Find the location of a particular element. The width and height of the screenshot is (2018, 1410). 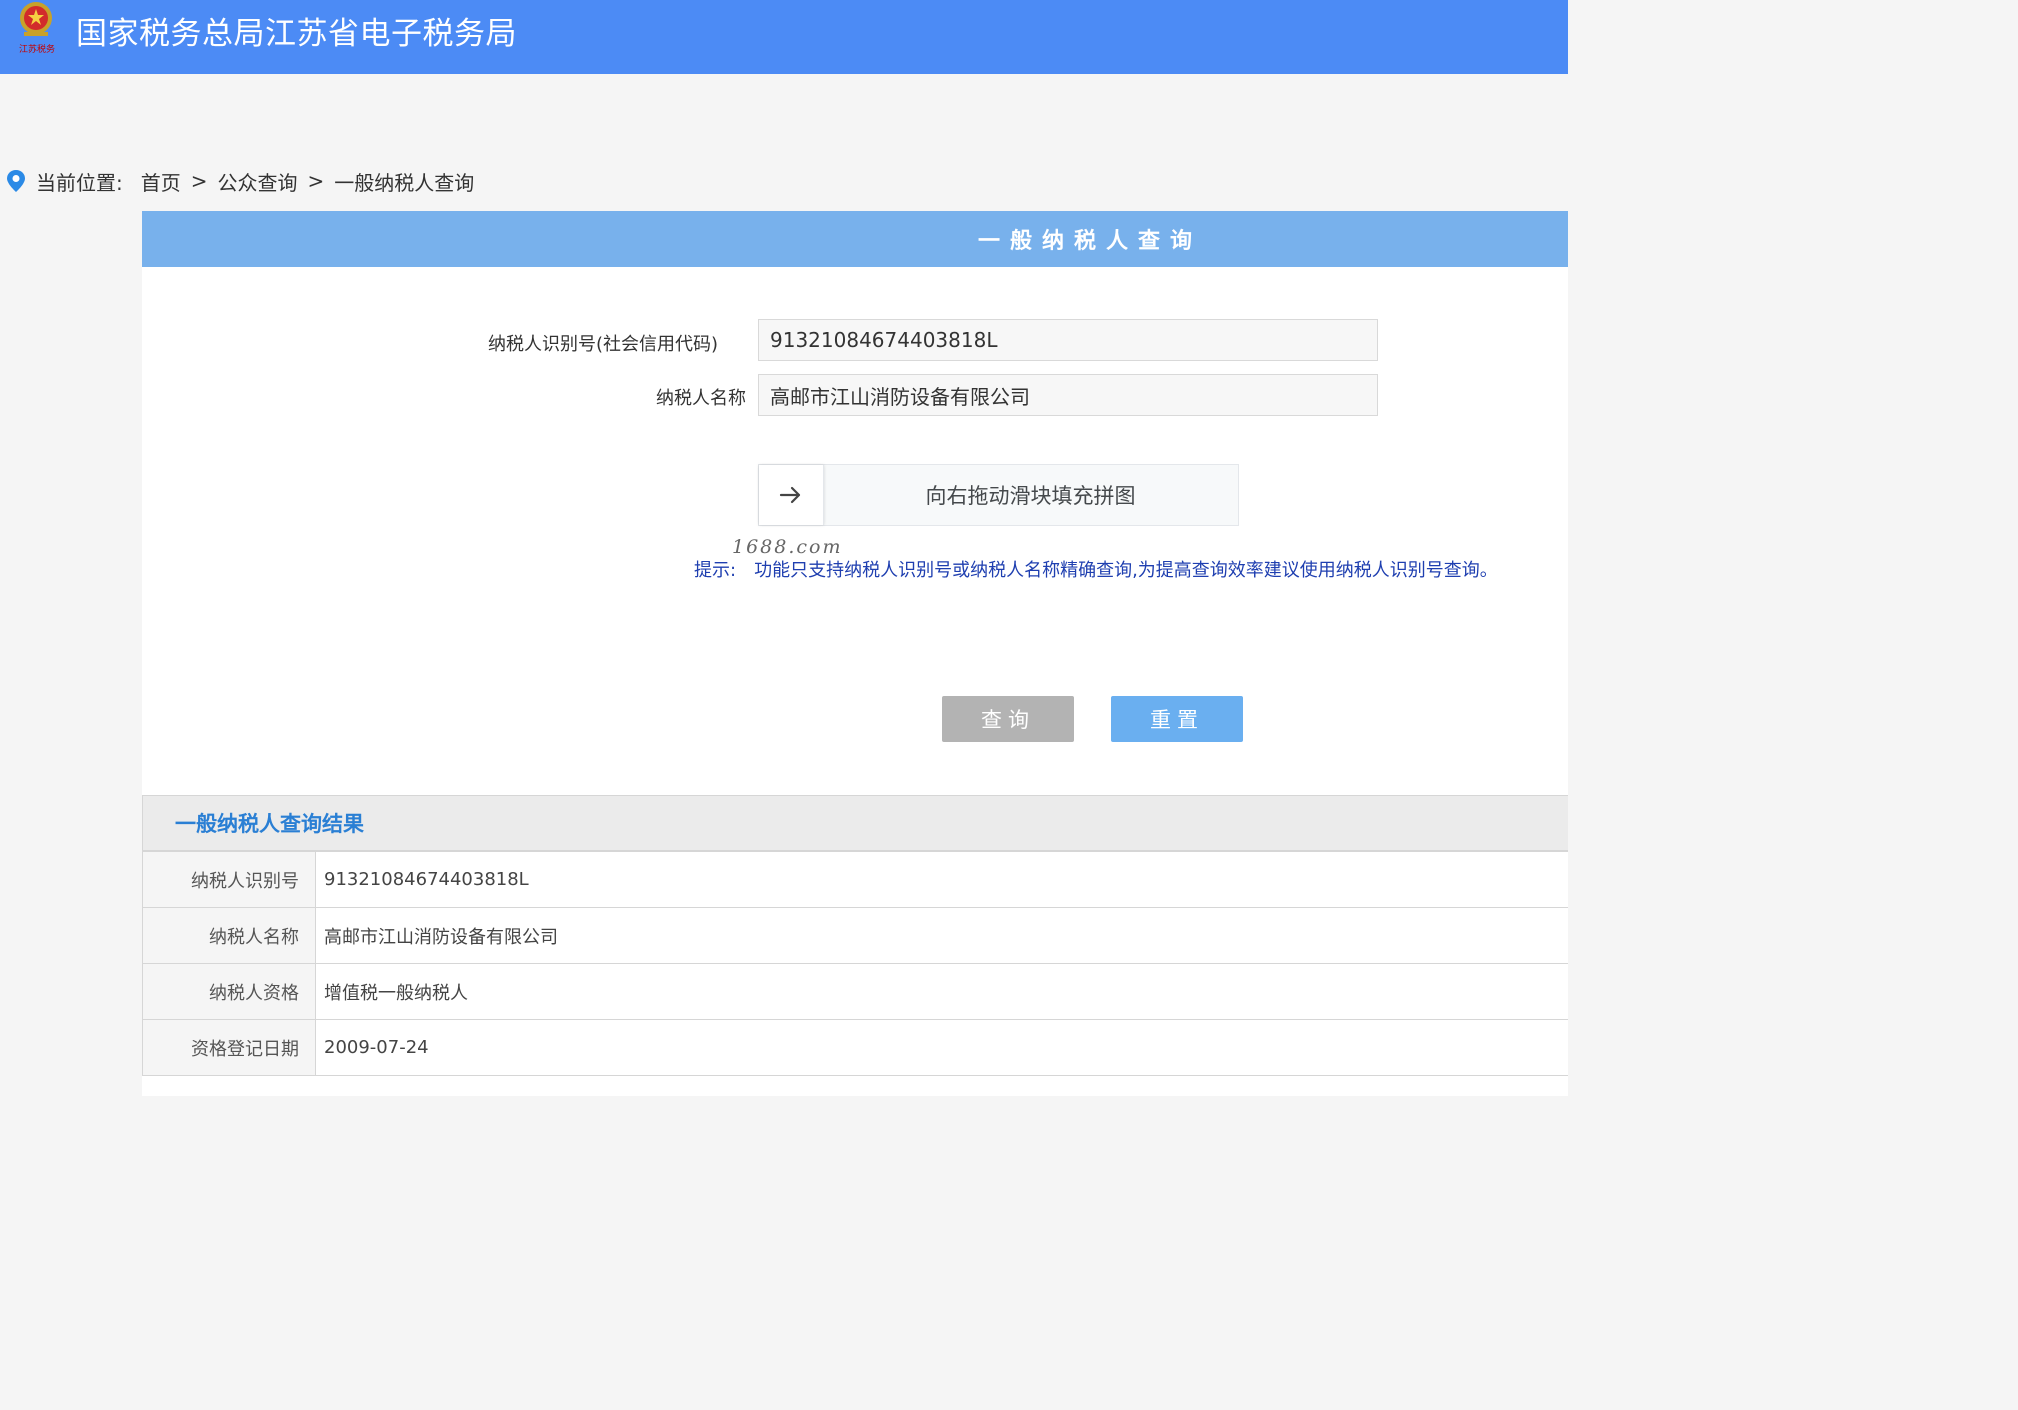

result-value: 高邮市江山消防设备有限公司 is located at coordinates (941, 935).